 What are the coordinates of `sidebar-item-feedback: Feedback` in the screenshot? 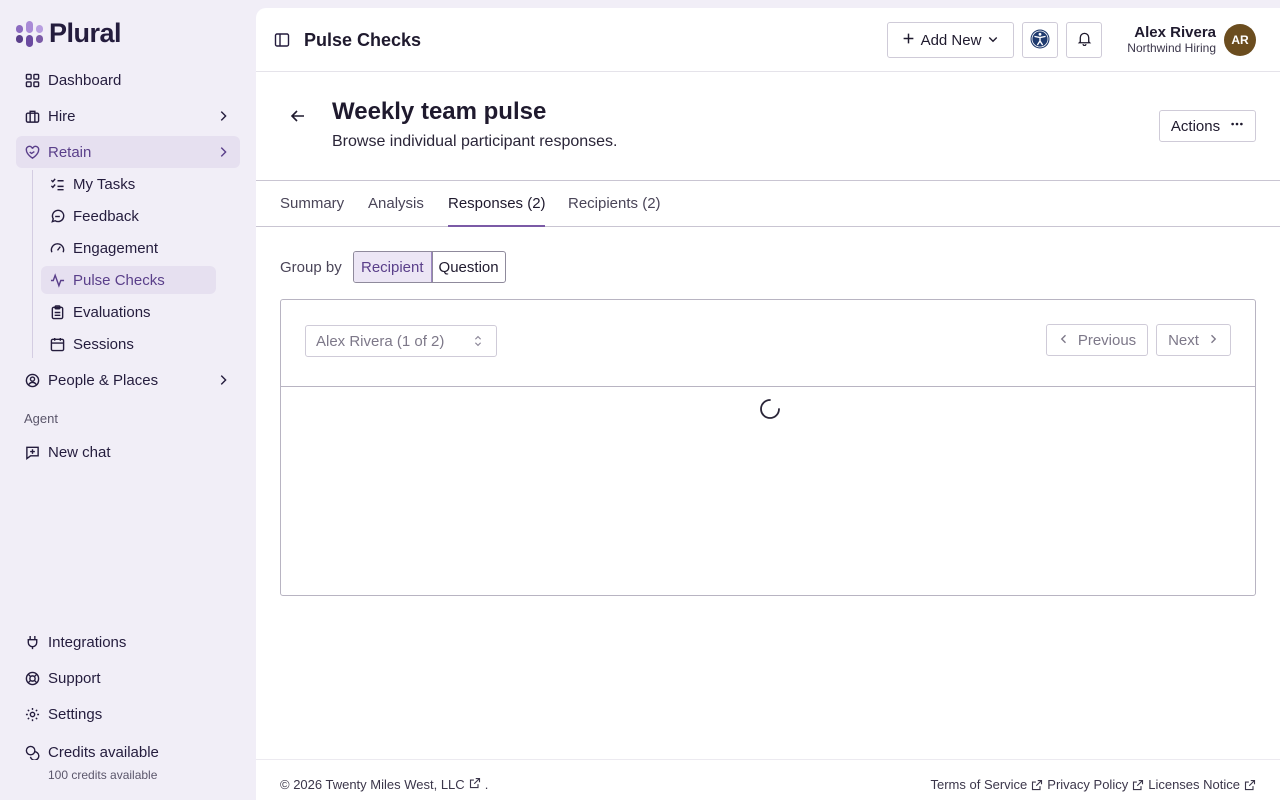 It's located at (128, 216).